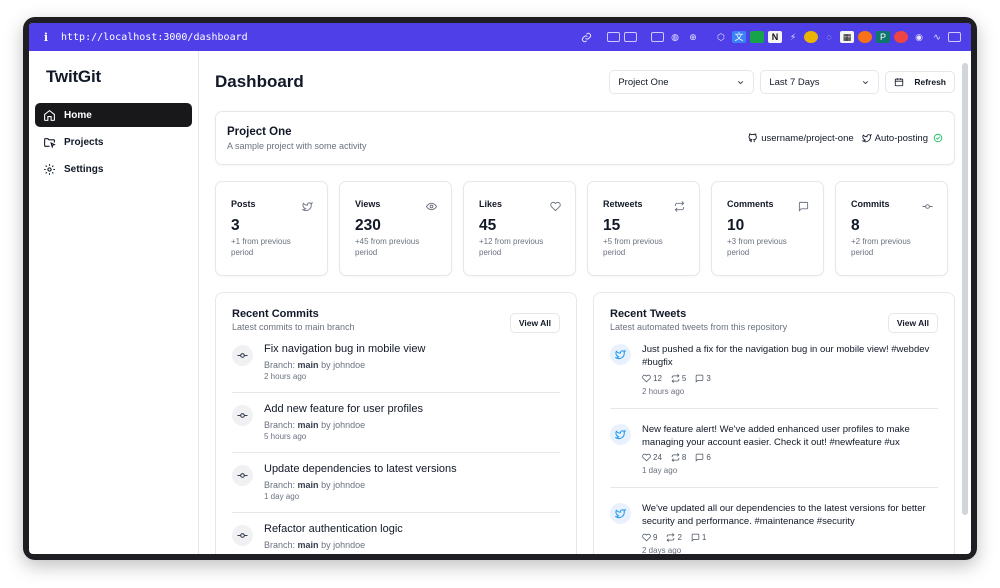  What do you see at coordinates (235, 225) in the screenshot?
I see `stat-value: 3` at bounding box center [235, 225].